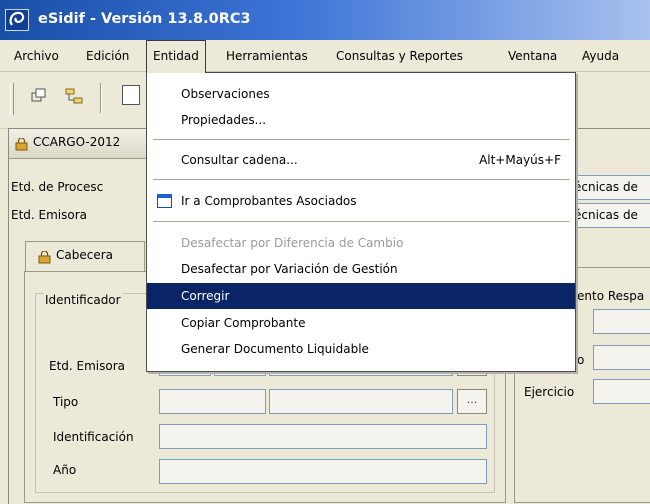  Describe the element at coordinates (606, 215) in the screenshot. I see `etd-emisora-value: écnicas de` at that location.